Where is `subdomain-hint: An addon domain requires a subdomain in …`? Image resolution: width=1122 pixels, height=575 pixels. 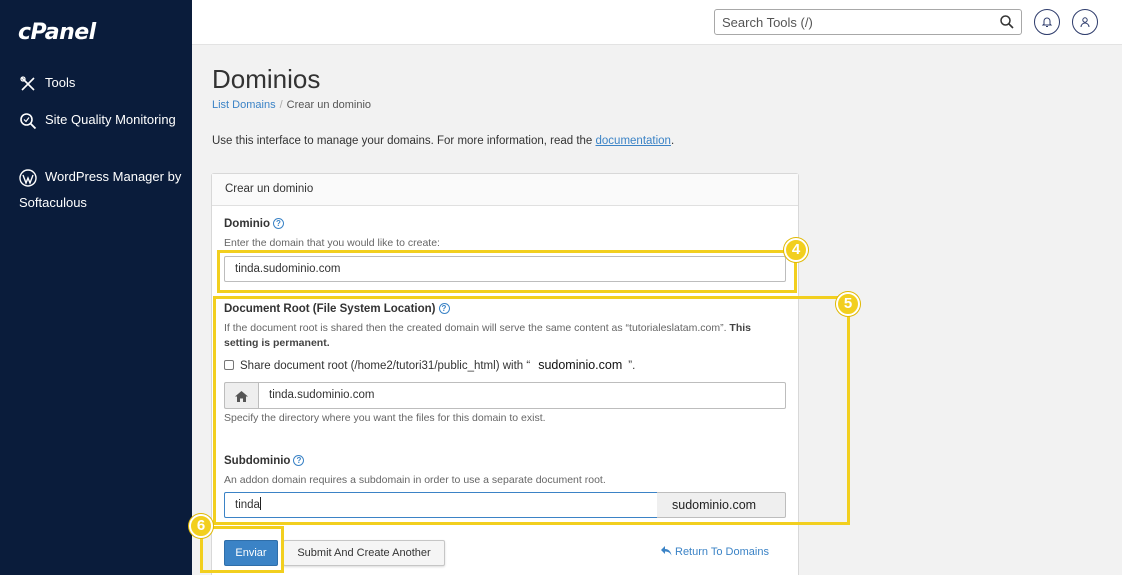
subdomain-hint: An addon domain requires a subdomain in … is located at coordinates (415, 480).